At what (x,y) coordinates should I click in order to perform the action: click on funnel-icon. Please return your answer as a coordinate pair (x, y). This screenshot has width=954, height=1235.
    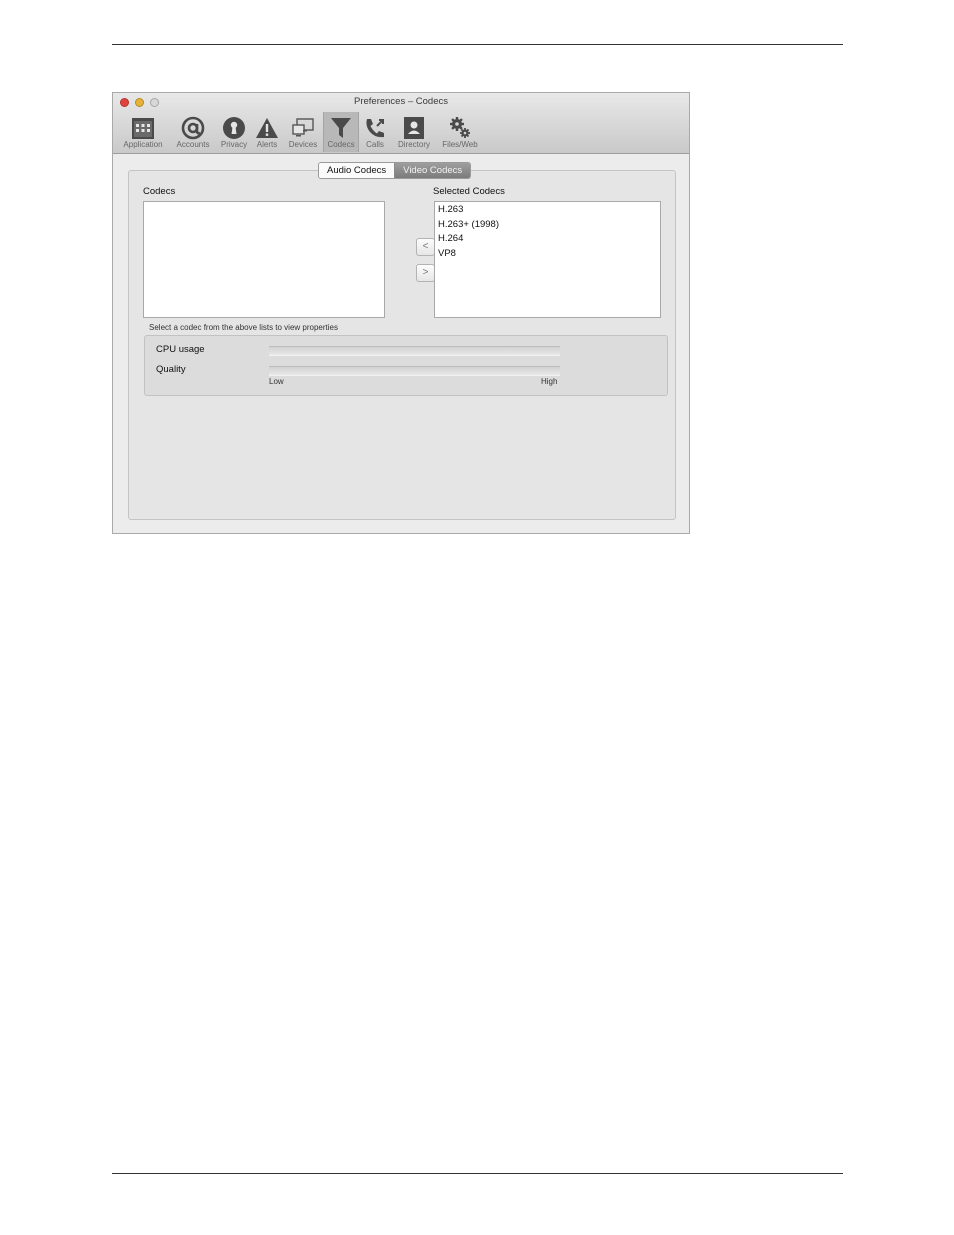
    Looking at the image, I should click on (341, 128).